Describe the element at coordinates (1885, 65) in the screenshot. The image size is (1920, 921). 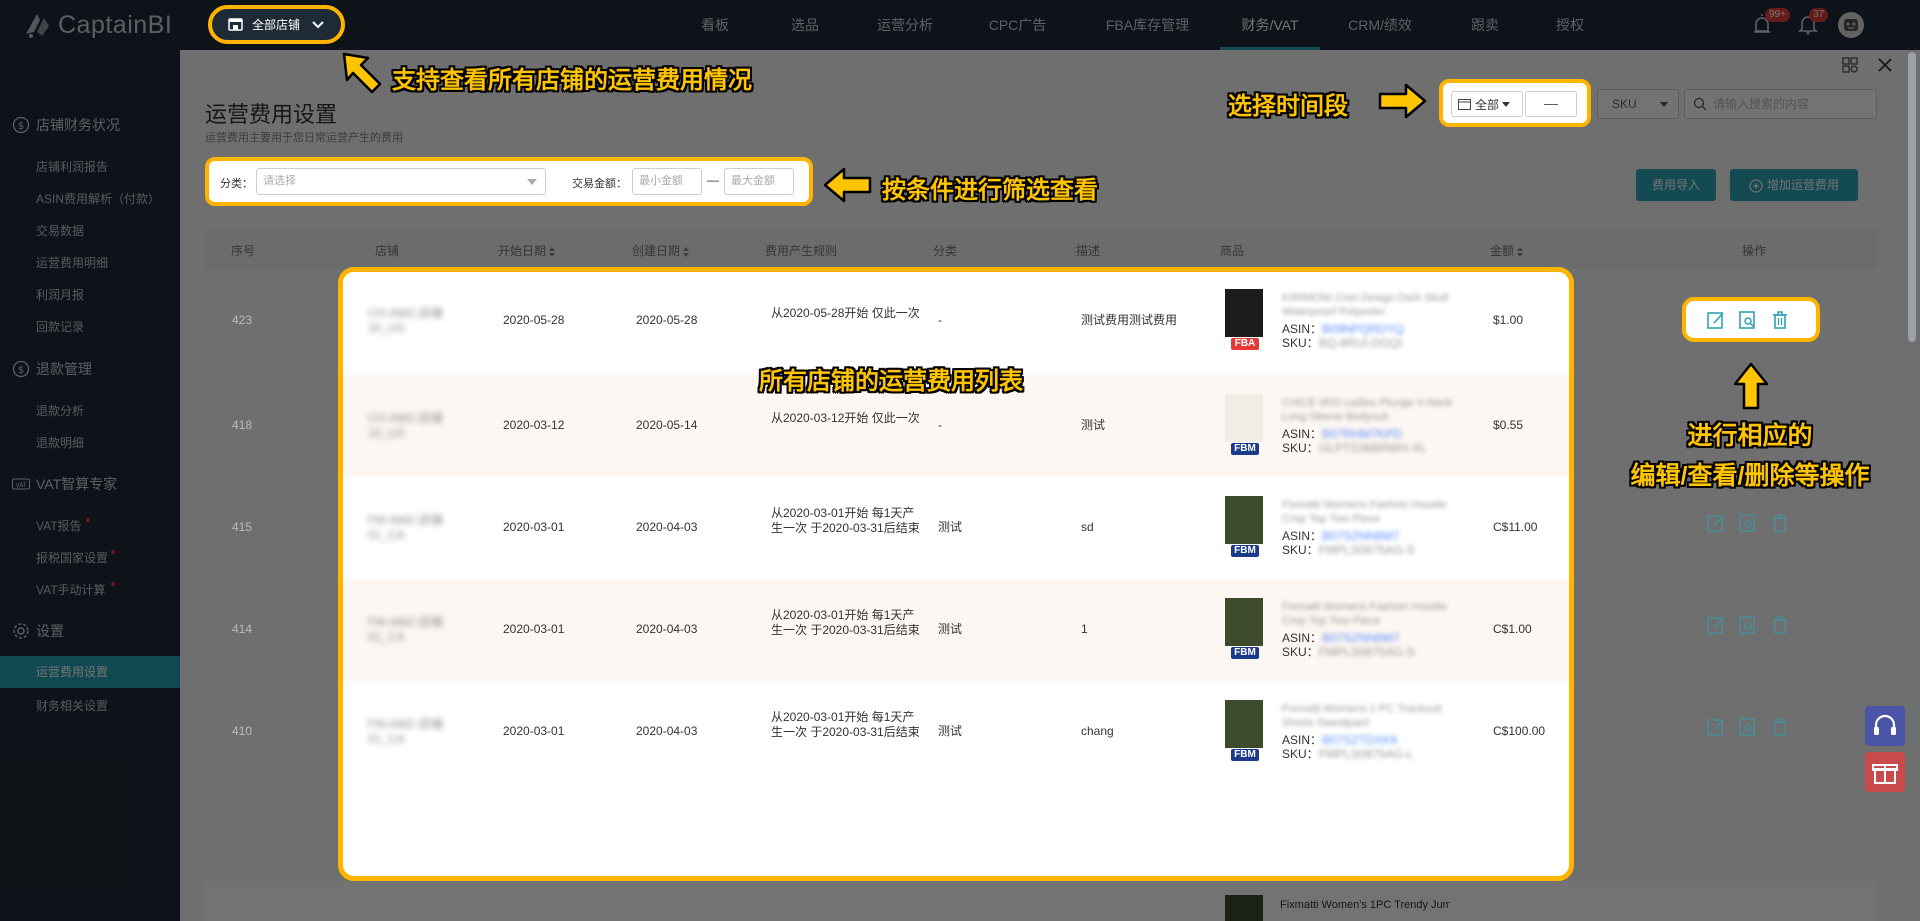
I see `close-icon` at that location.